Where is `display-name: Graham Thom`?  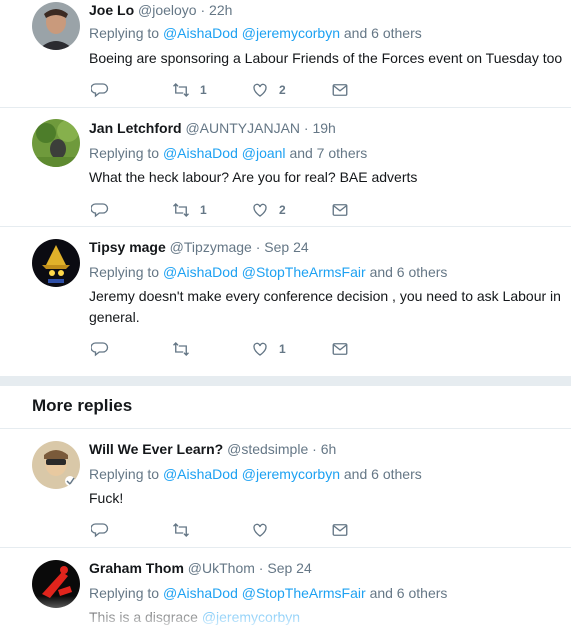 display-name: Graham Thom is located at coordinates (136, 568).